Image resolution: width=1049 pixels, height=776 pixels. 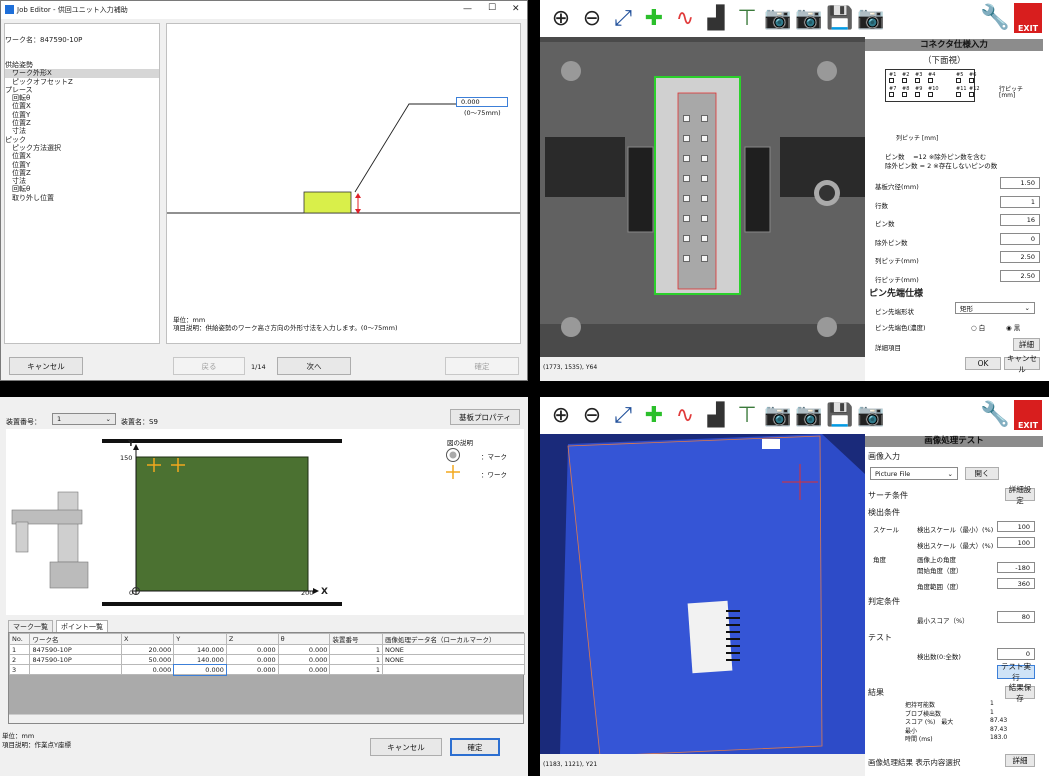 What do you see at coordinates (1020, 220) in the screenshot?
I see `spec-field-input: 16` at bounding box center [1020, 220].